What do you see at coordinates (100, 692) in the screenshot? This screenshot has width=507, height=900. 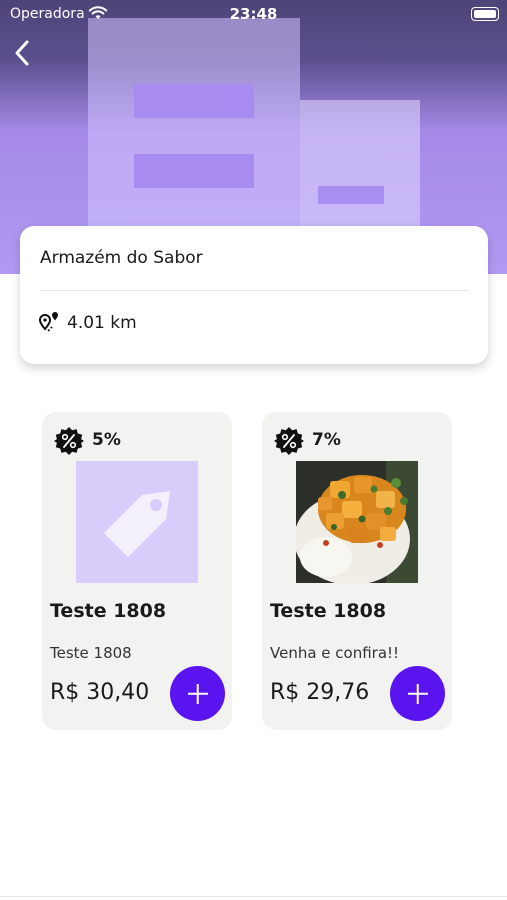 I see `product-price: R$ 30,40` at bounding box center [100, 692].